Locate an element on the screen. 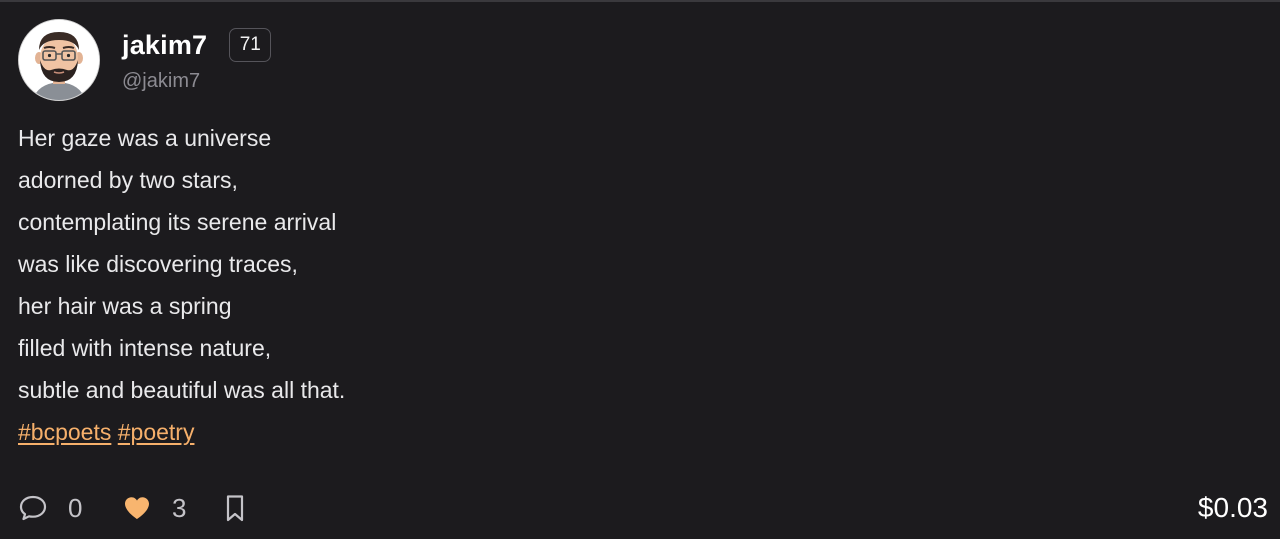  post-actions: 0 3 is located at coordinates (134, 508).